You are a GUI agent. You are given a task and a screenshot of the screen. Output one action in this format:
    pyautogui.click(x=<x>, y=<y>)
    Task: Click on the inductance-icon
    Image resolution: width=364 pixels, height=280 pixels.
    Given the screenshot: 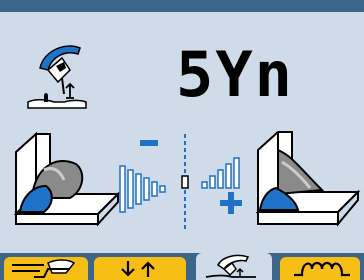 What is the action you would take?
    pyautogui.click(x=322, y=269)
    